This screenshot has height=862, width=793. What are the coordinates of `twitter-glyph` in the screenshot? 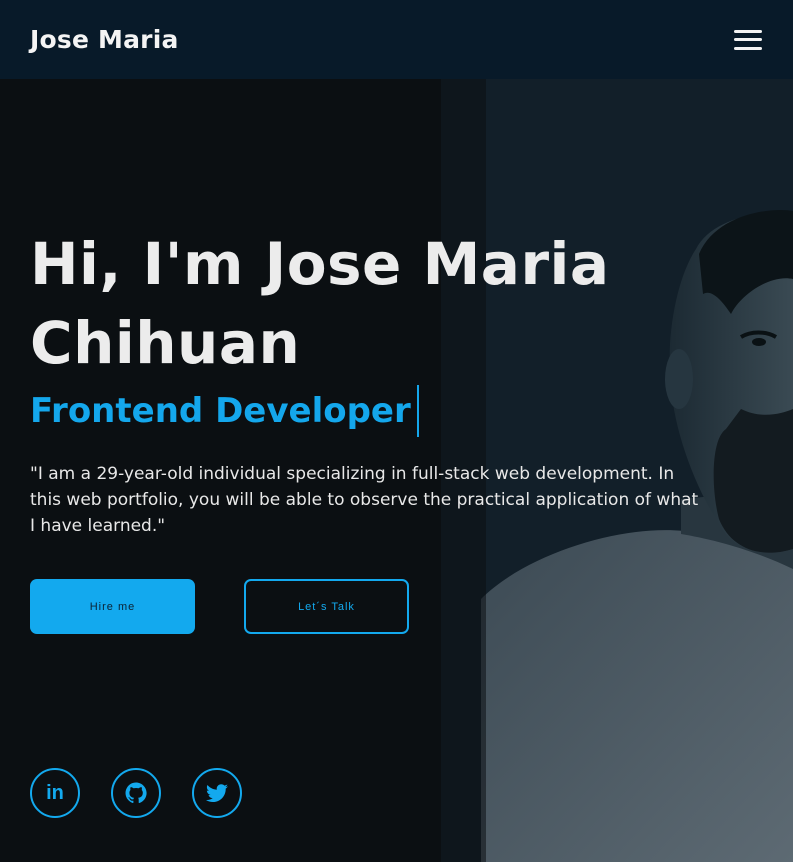 It's located at (217, 793).